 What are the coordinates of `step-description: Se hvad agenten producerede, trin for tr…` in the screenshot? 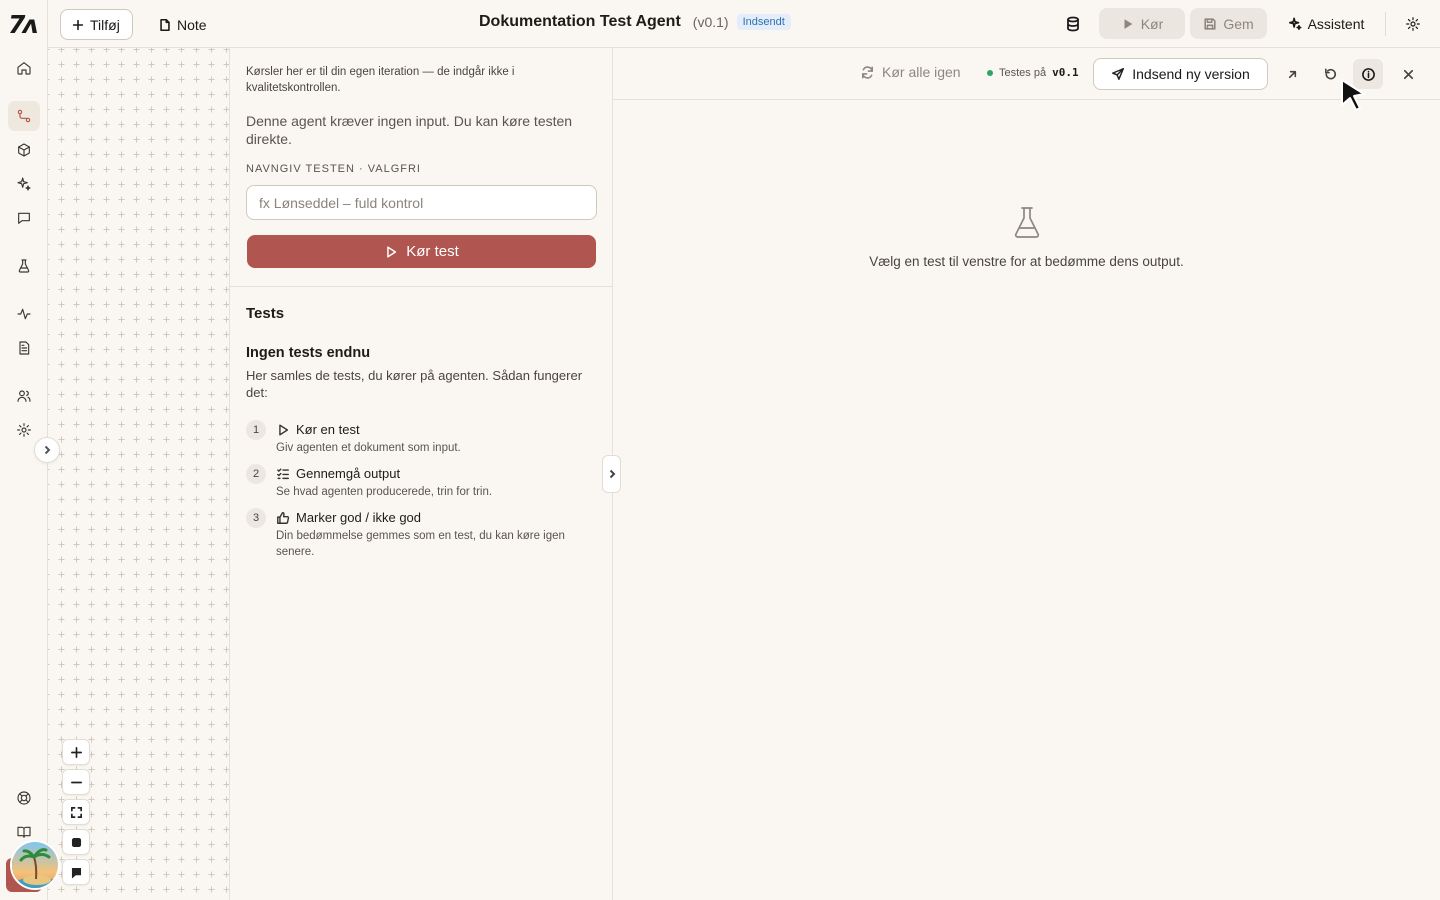 It's located at (384, 492).